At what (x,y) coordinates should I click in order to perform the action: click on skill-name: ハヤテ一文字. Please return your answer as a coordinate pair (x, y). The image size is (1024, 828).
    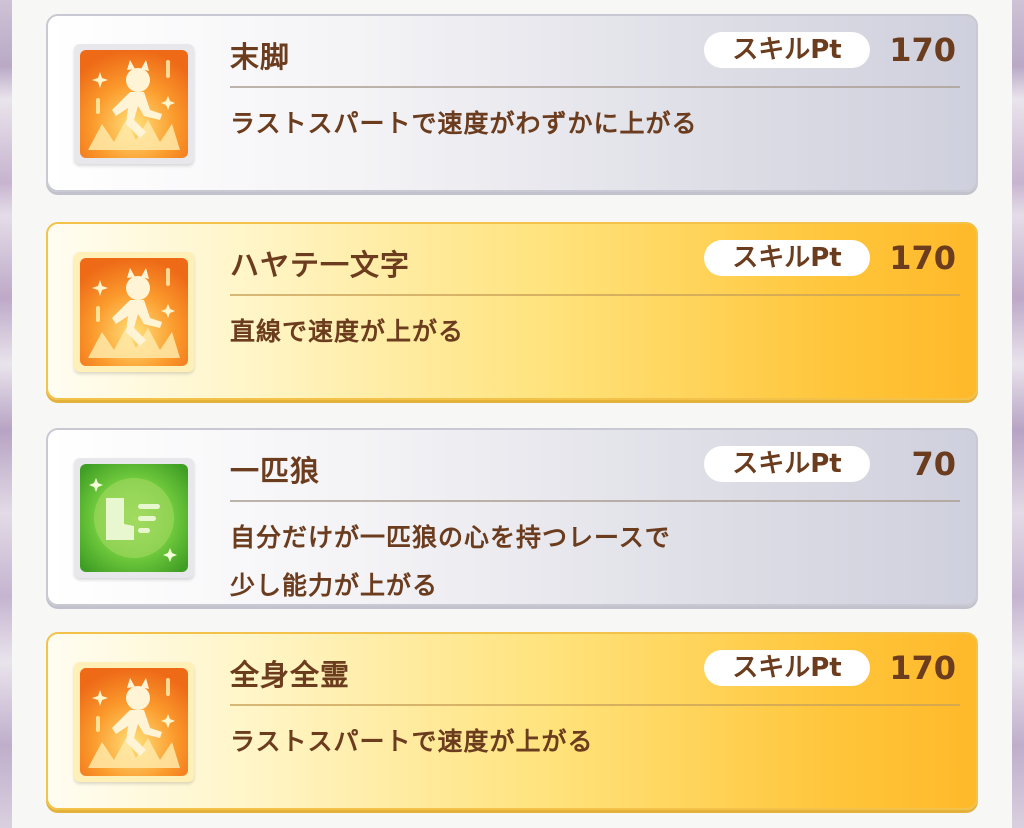
    Looking at the image, I should click on (320, 265).